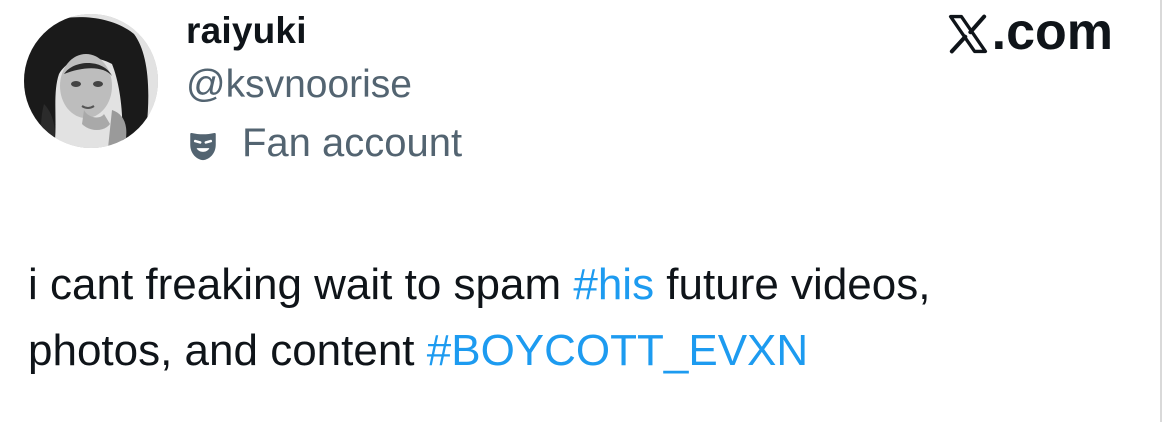  What do you see at coordinates (203, 146) in the screenshot?
I see `theater-mask-icon` at bounding box center [203, 146].